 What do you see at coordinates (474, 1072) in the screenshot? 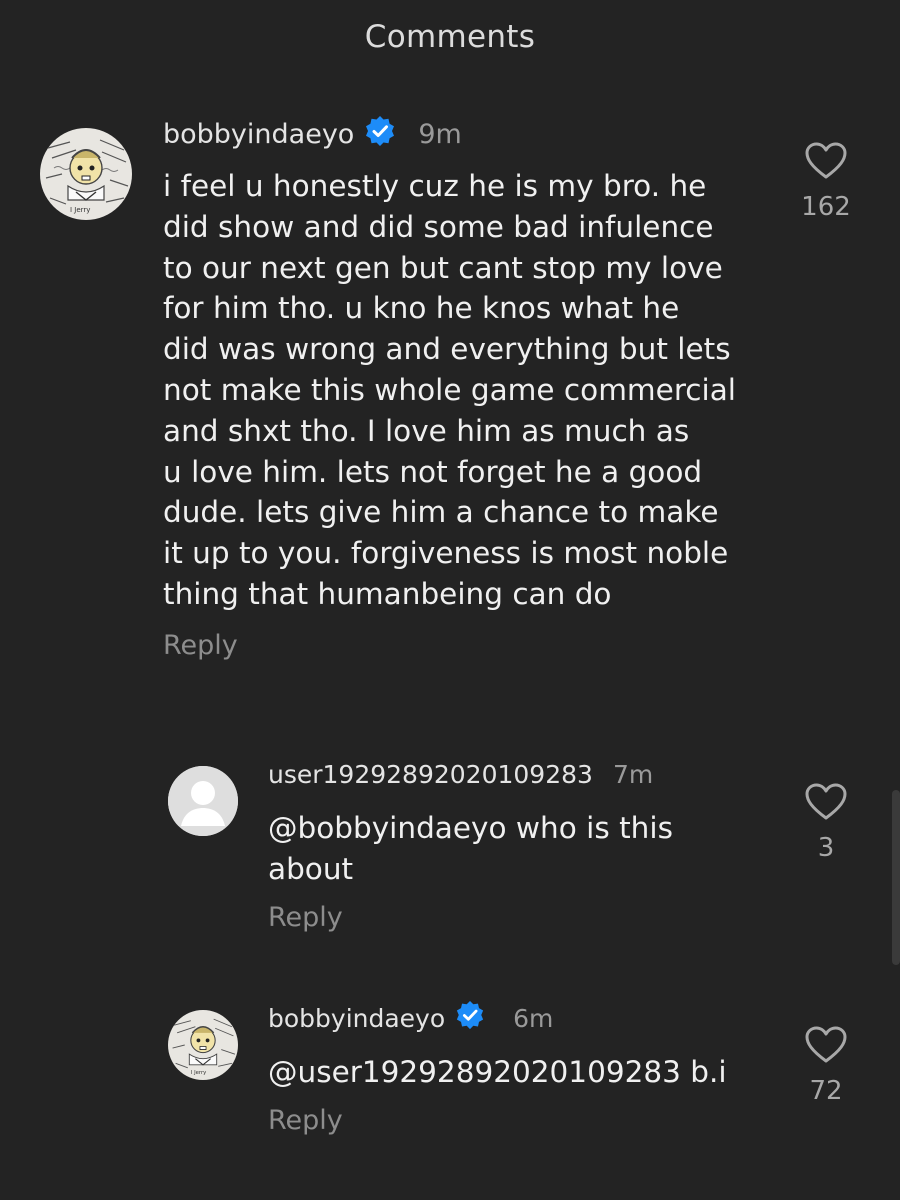
I see `mention-link: @user19292892020109283` at bounding box center [474, 1072].